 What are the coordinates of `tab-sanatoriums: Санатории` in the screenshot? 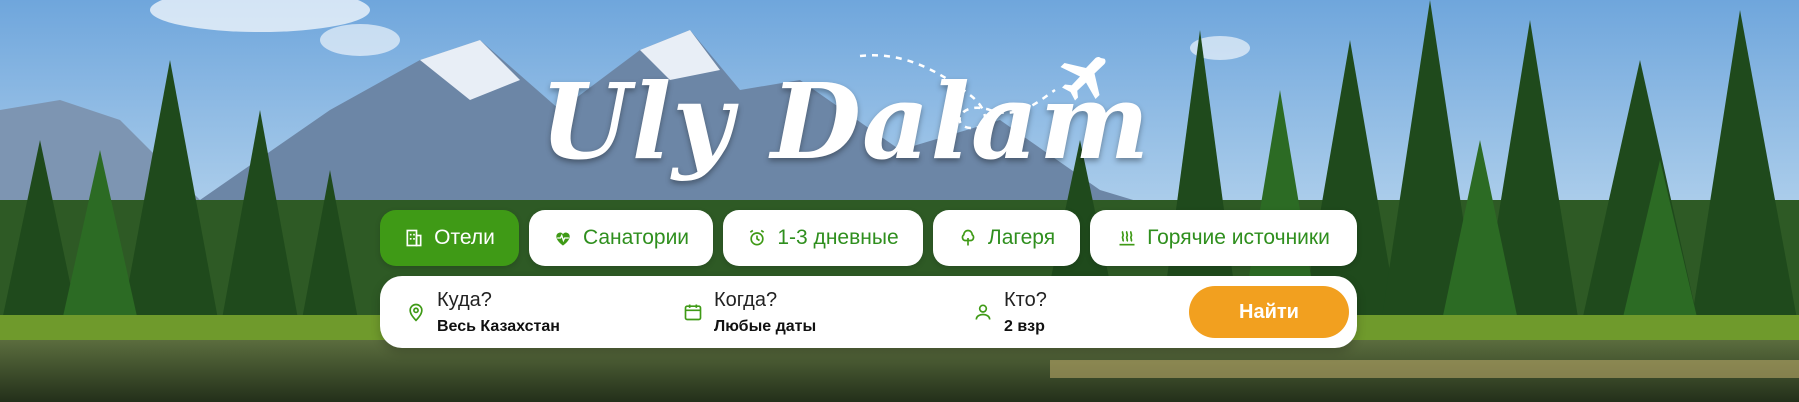 It's located at (621, 238).